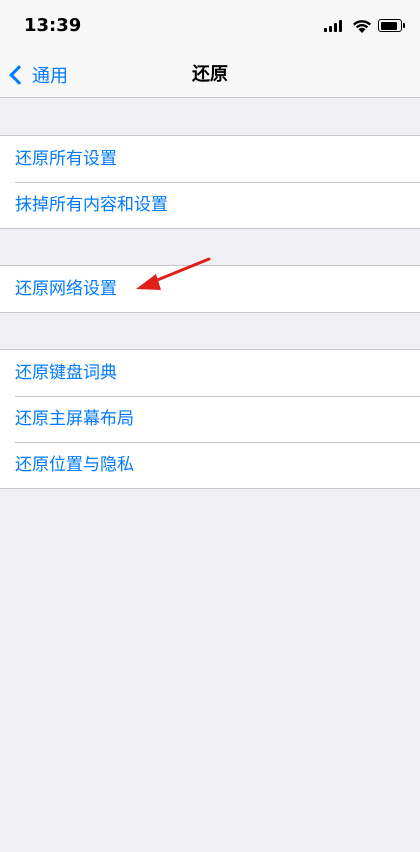  Describe the element at coordinates (173, 273) in the screenshot. I see `annotation-arrow-icon` at that location.